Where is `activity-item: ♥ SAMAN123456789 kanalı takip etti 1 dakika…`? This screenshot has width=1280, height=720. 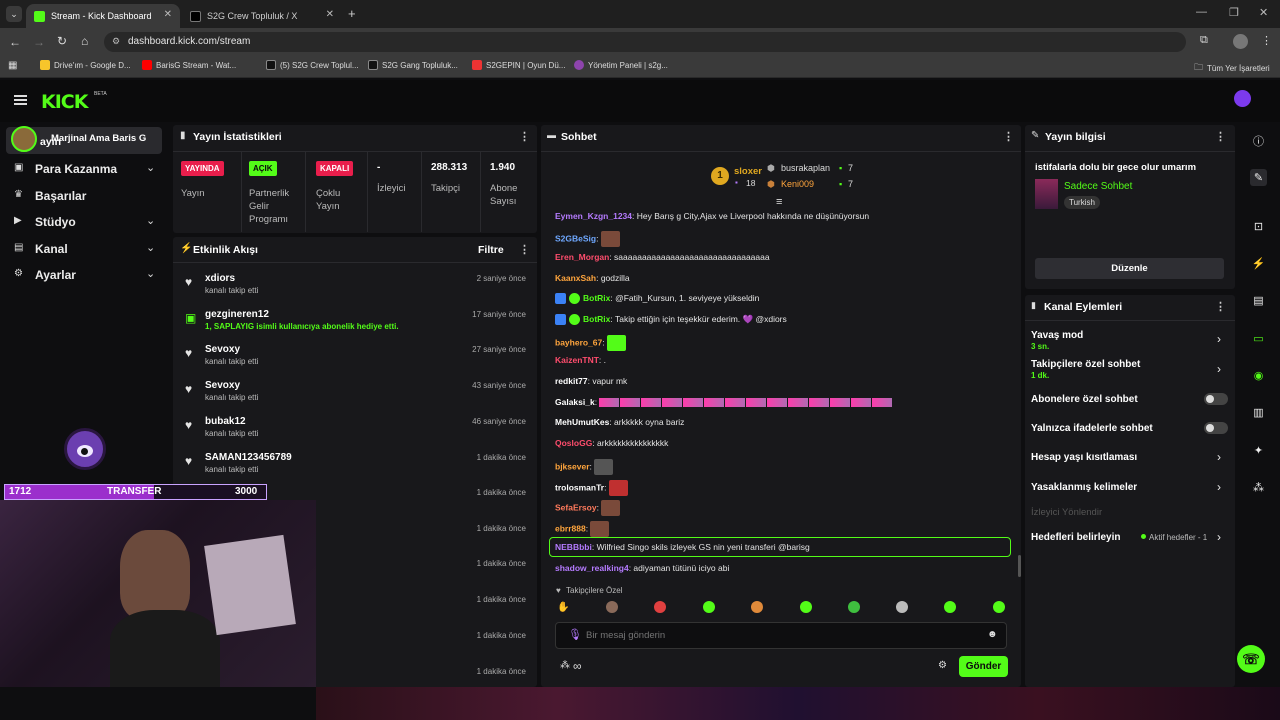 activity-item: ♥ SAMAN123456789 kanalı takip etti 1 dakika… is located at coordinates (357, 468).